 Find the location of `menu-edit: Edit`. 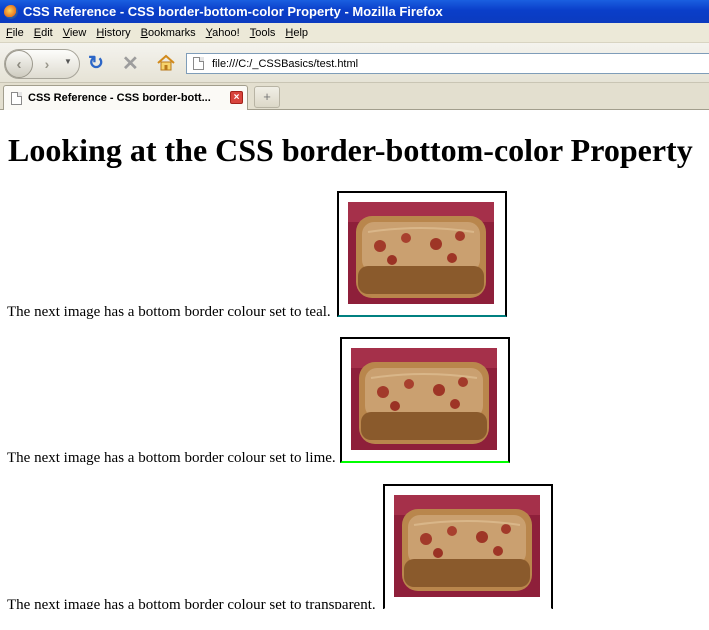

menu-edit: Edit is located at coordinates (44, 33).